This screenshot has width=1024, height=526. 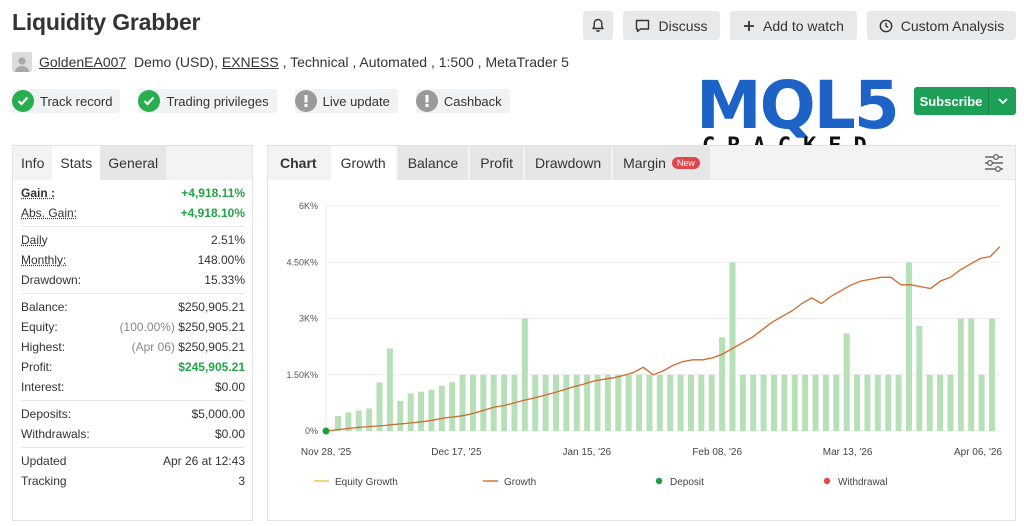 I want to click on bell-icon, so click(x=598, y=25).